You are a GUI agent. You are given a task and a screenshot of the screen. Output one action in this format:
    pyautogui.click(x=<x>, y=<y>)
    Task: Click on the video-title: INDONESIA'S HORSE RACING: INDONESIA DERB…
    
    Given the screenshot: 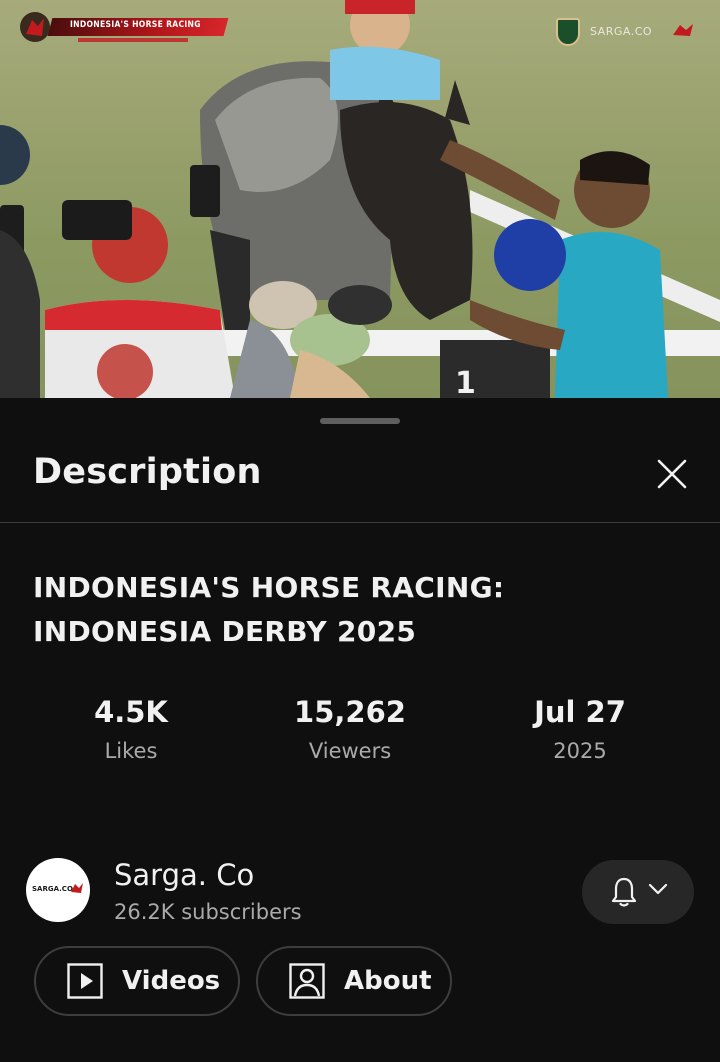 What is the action you would take?
    pyautogui.click(x=363, y=610)
    